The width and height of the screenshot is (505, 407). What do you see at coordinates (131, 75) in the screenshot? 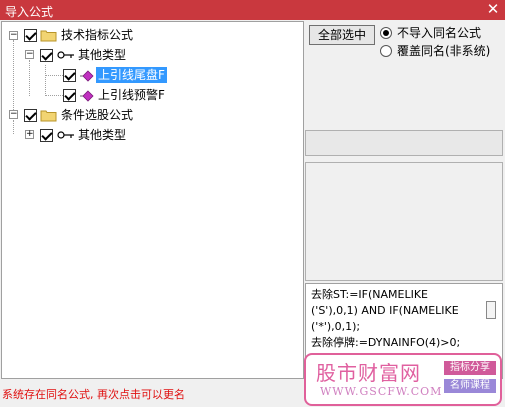
I see `tree-item-upper-shadow-close: 上引线尾盘F` at bounding box center [131, 75].